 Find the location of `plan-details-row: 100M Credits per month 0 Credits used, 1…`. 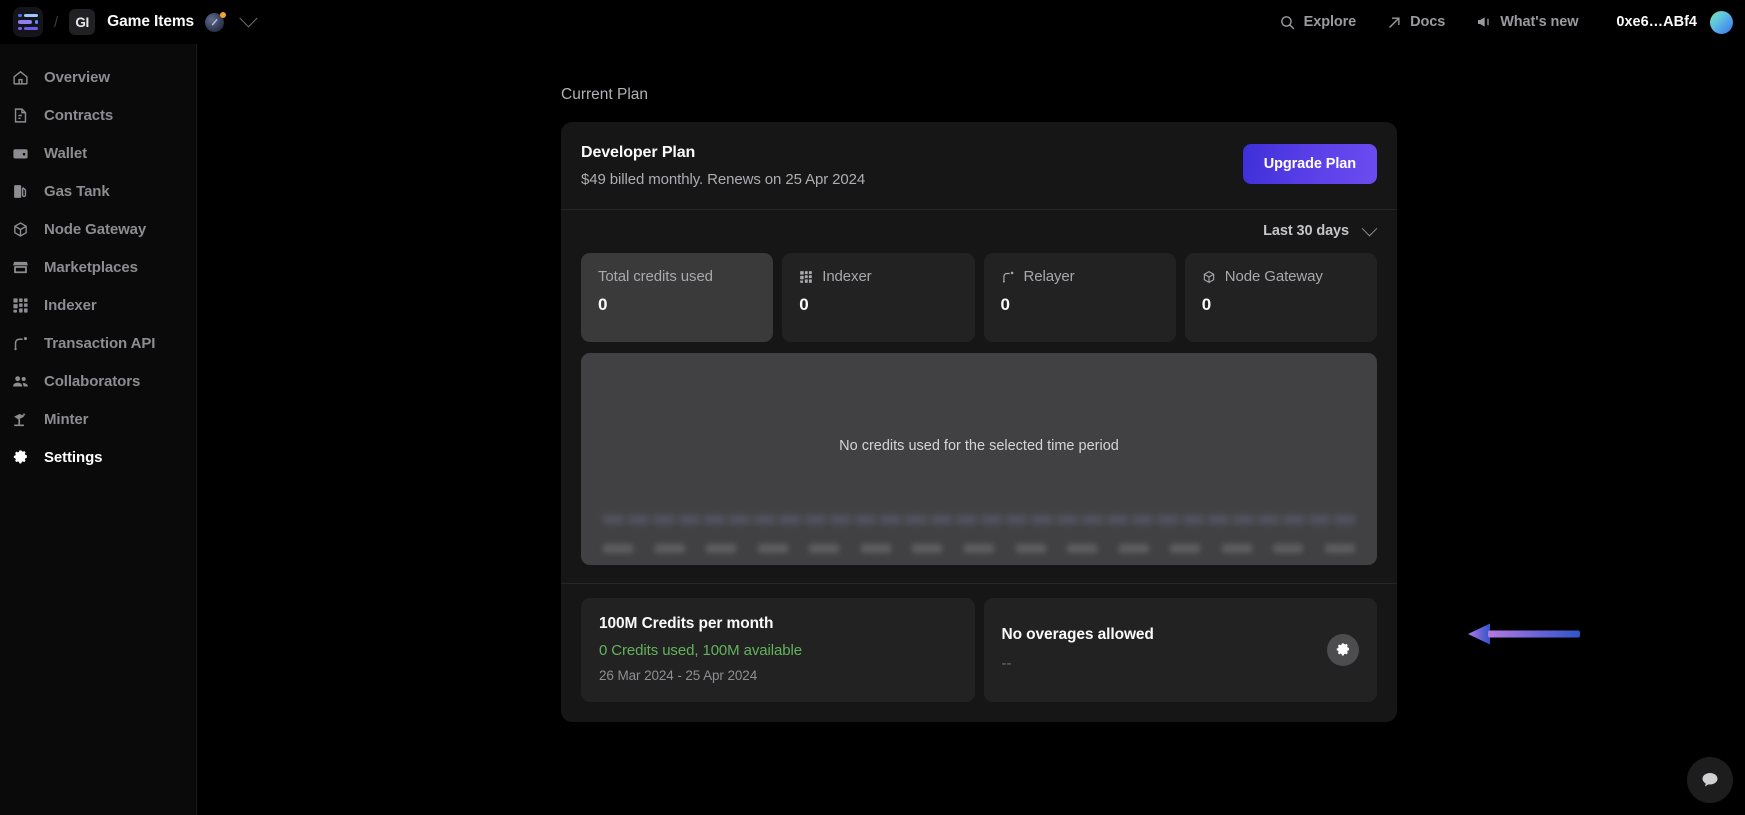

plan-details-row: 100M Credits per month 0 Credits used, 1… is located at coordinates (979, 650).